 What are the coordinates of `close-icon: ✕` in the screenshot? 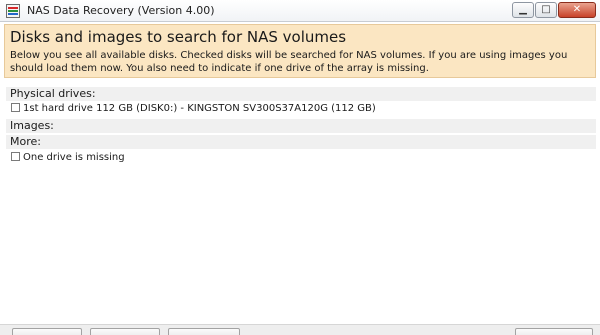 It's located at (577, 9).